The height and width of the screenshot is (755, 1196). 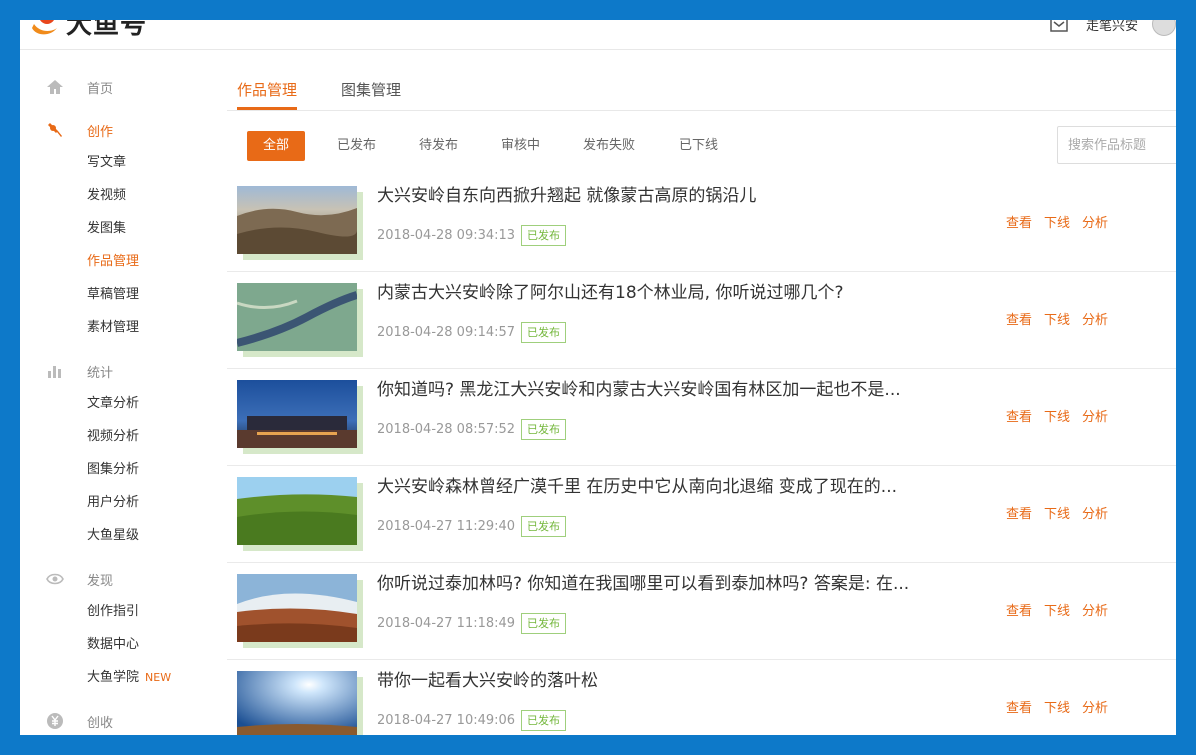 What do you see at coordinates (610, 290) in the screenshot?
I see `article-title: 内蒙古大兴安岭除了阿尔山还有18个林业局, 你听说过哪几个?` at bounding box center [610, 290].